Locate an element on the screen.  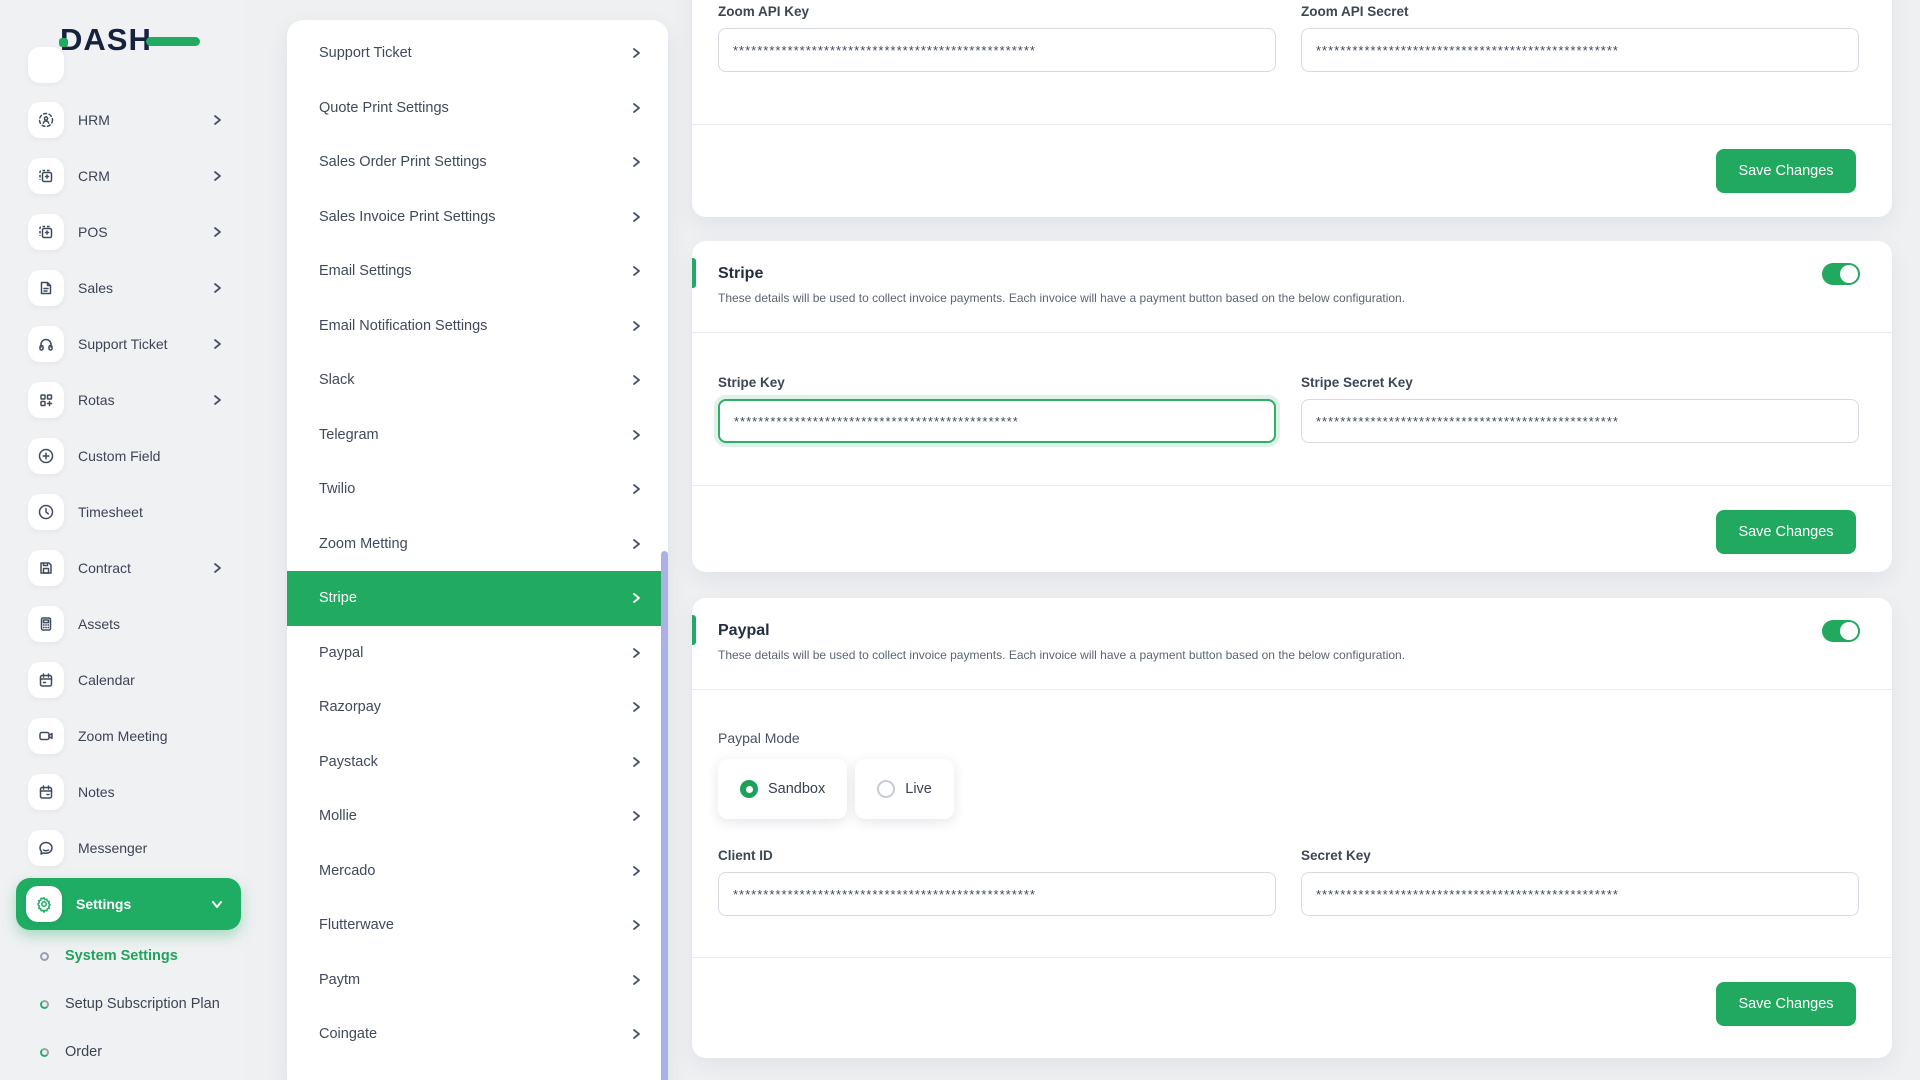
chevron-down-icon is located at coordinates (217, 904).